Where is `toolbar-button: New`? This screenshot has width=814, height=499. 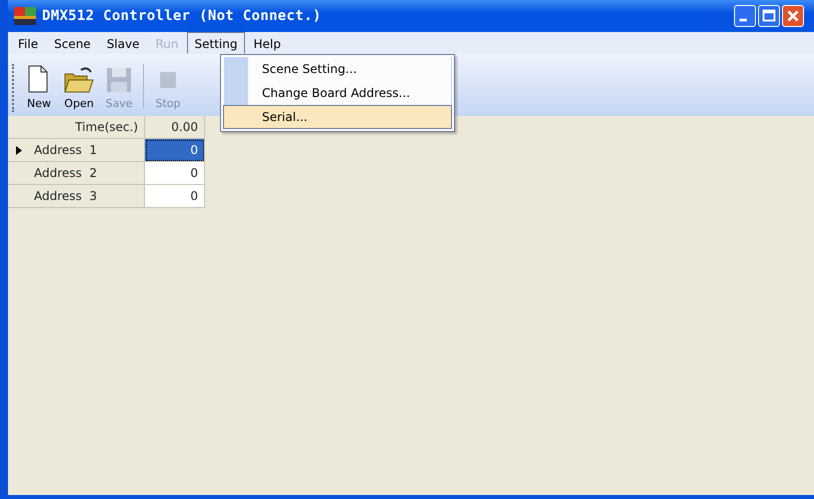
toolbar-button: New is located at coordinates (39, 88).